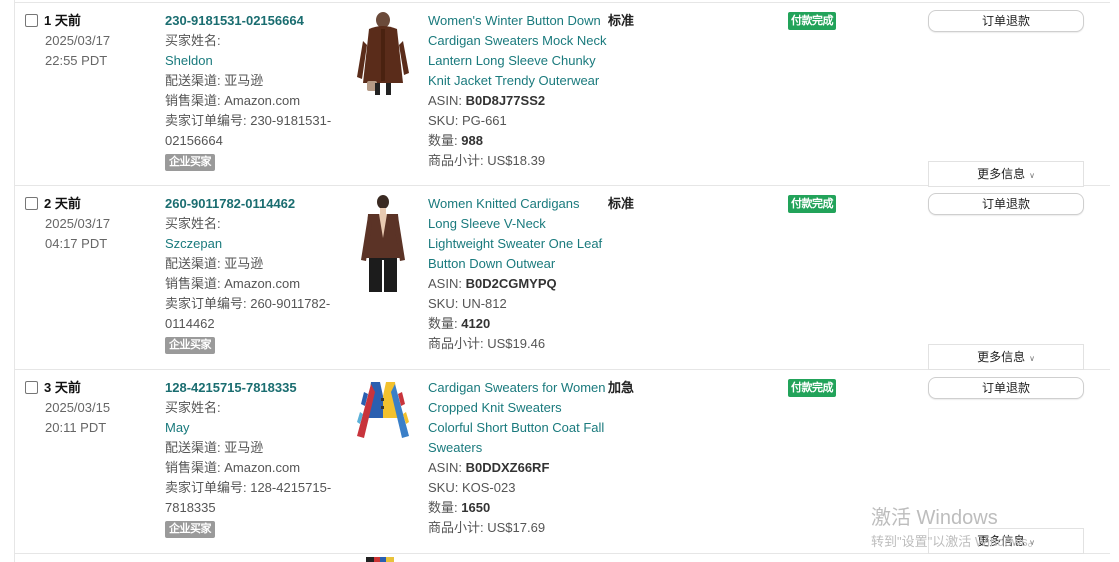 Image resolution: width=1119 pixels, height=562 pixels. I want to click on order-date-cell: 2 天前 2025/03/17 04:17 PDT, so click(90, 224).